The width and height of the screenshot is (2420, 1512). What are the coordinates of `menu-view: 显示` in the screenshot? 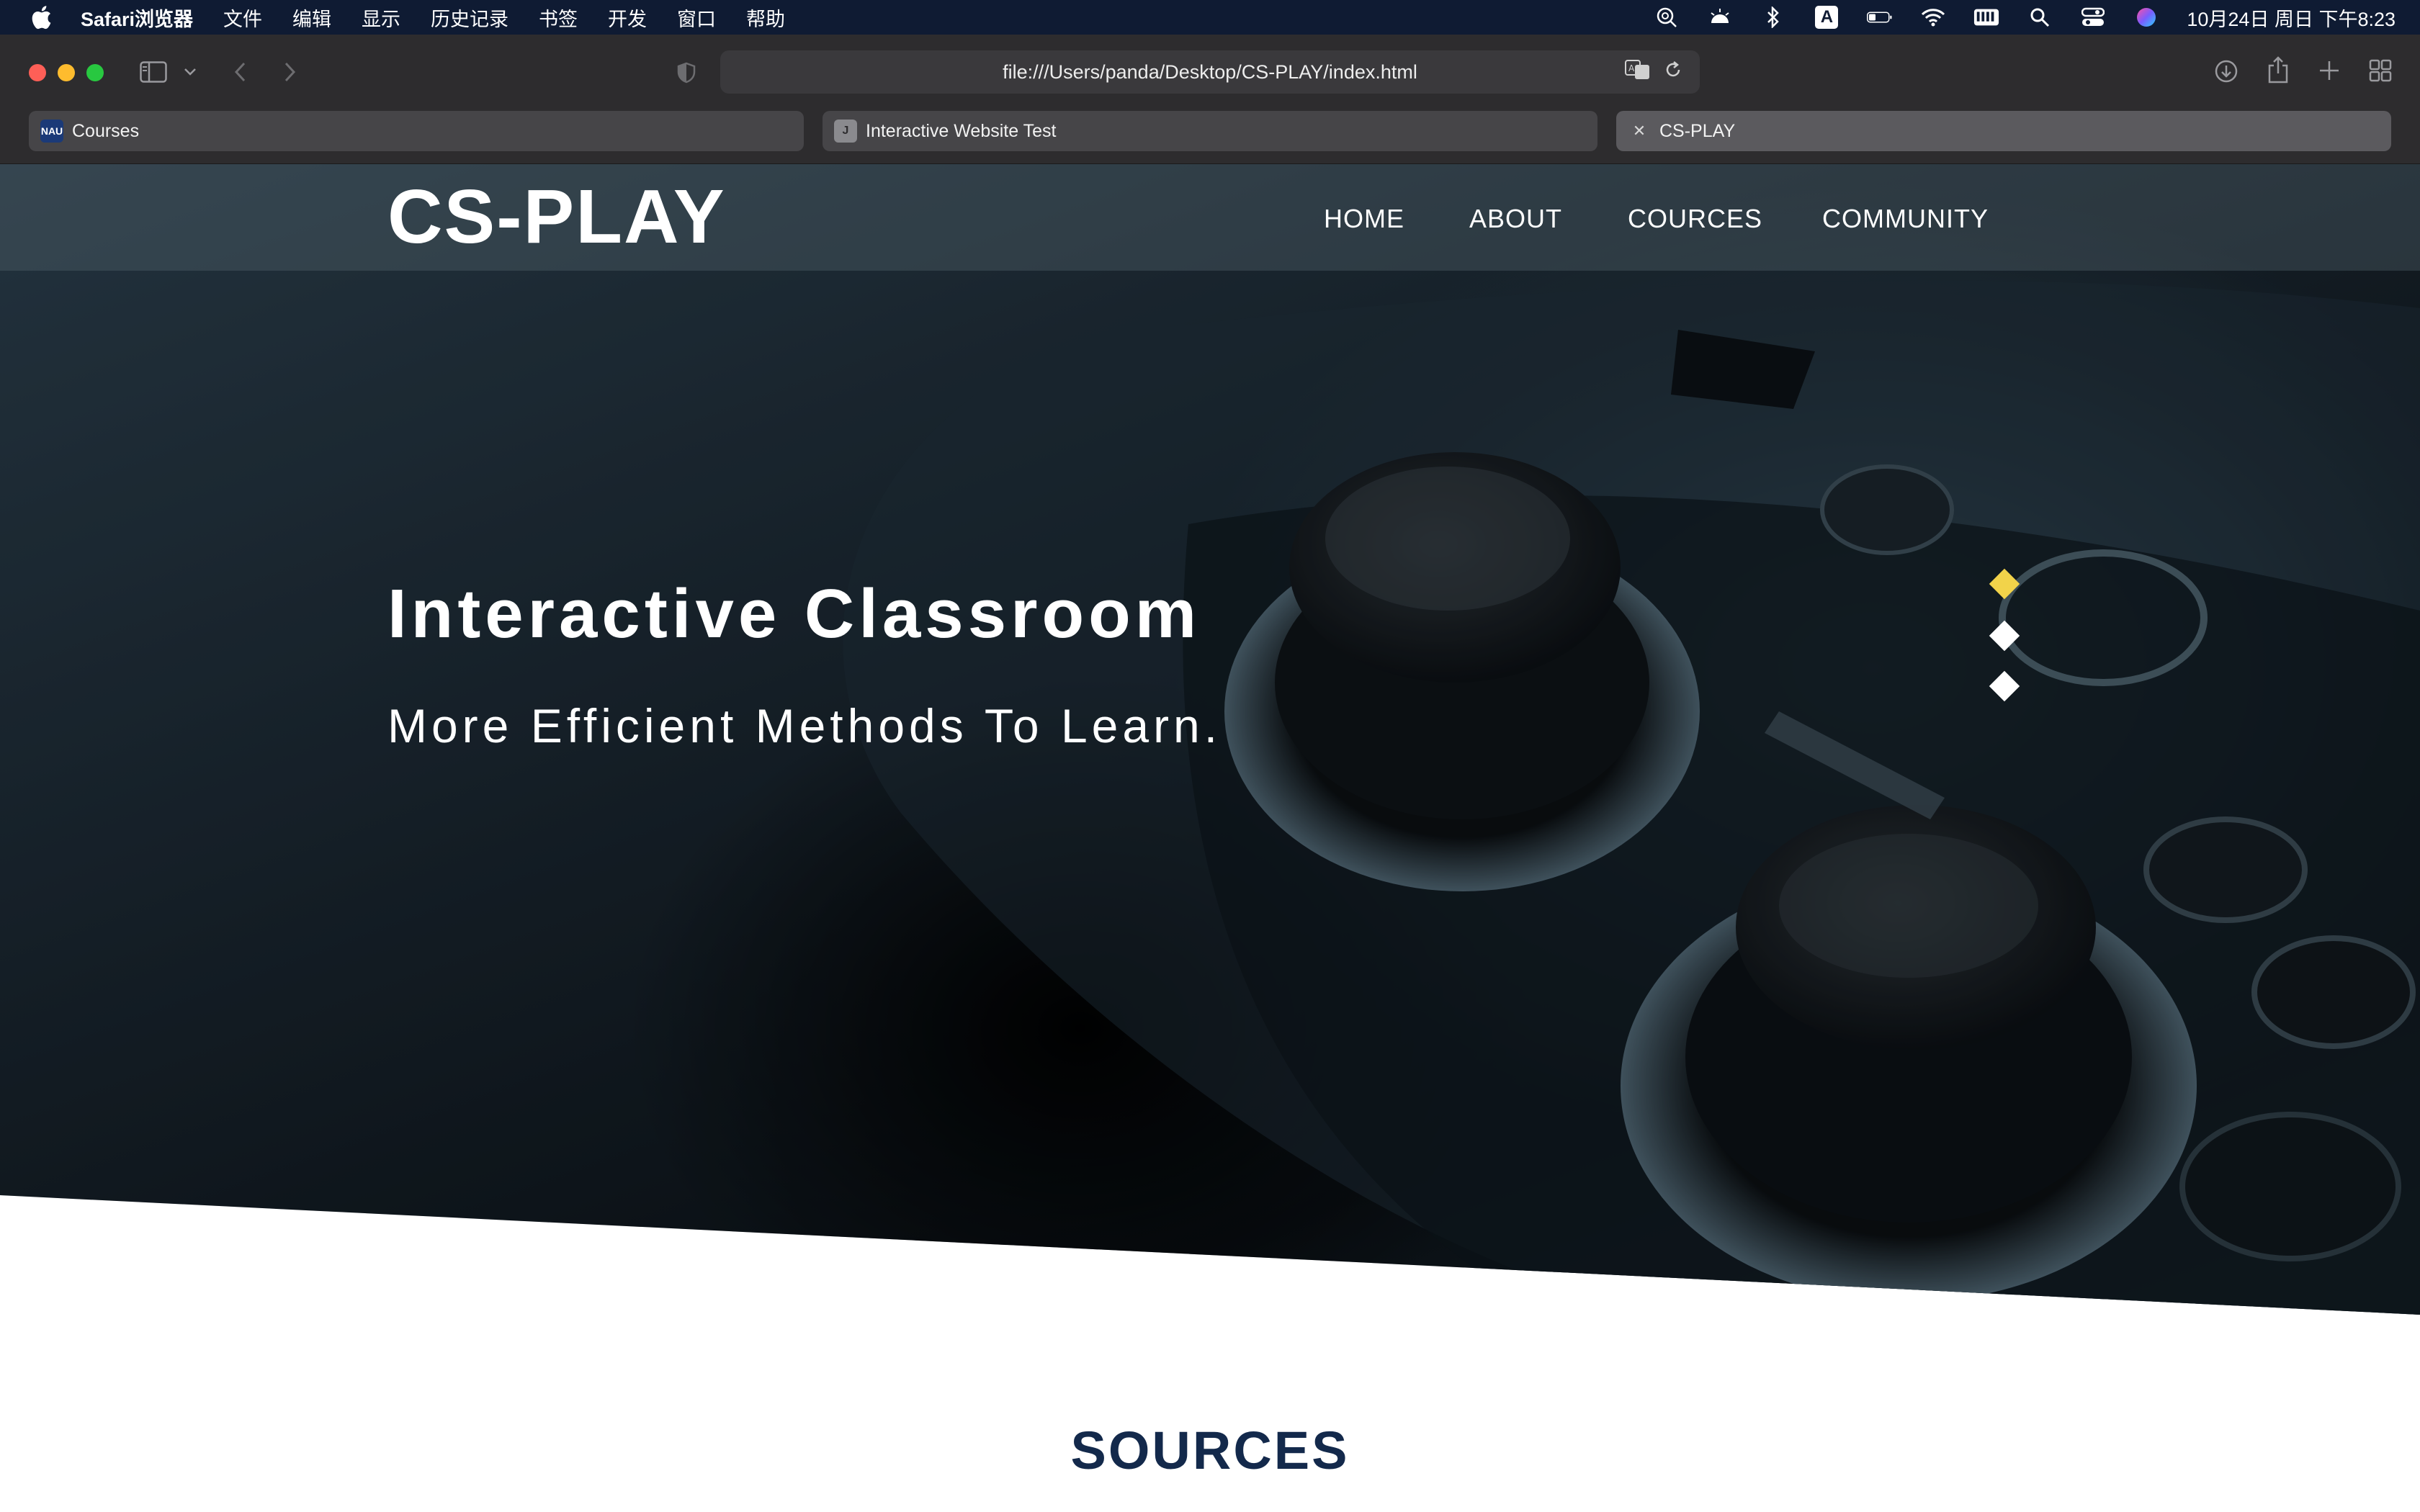 It's located at (381, 18).